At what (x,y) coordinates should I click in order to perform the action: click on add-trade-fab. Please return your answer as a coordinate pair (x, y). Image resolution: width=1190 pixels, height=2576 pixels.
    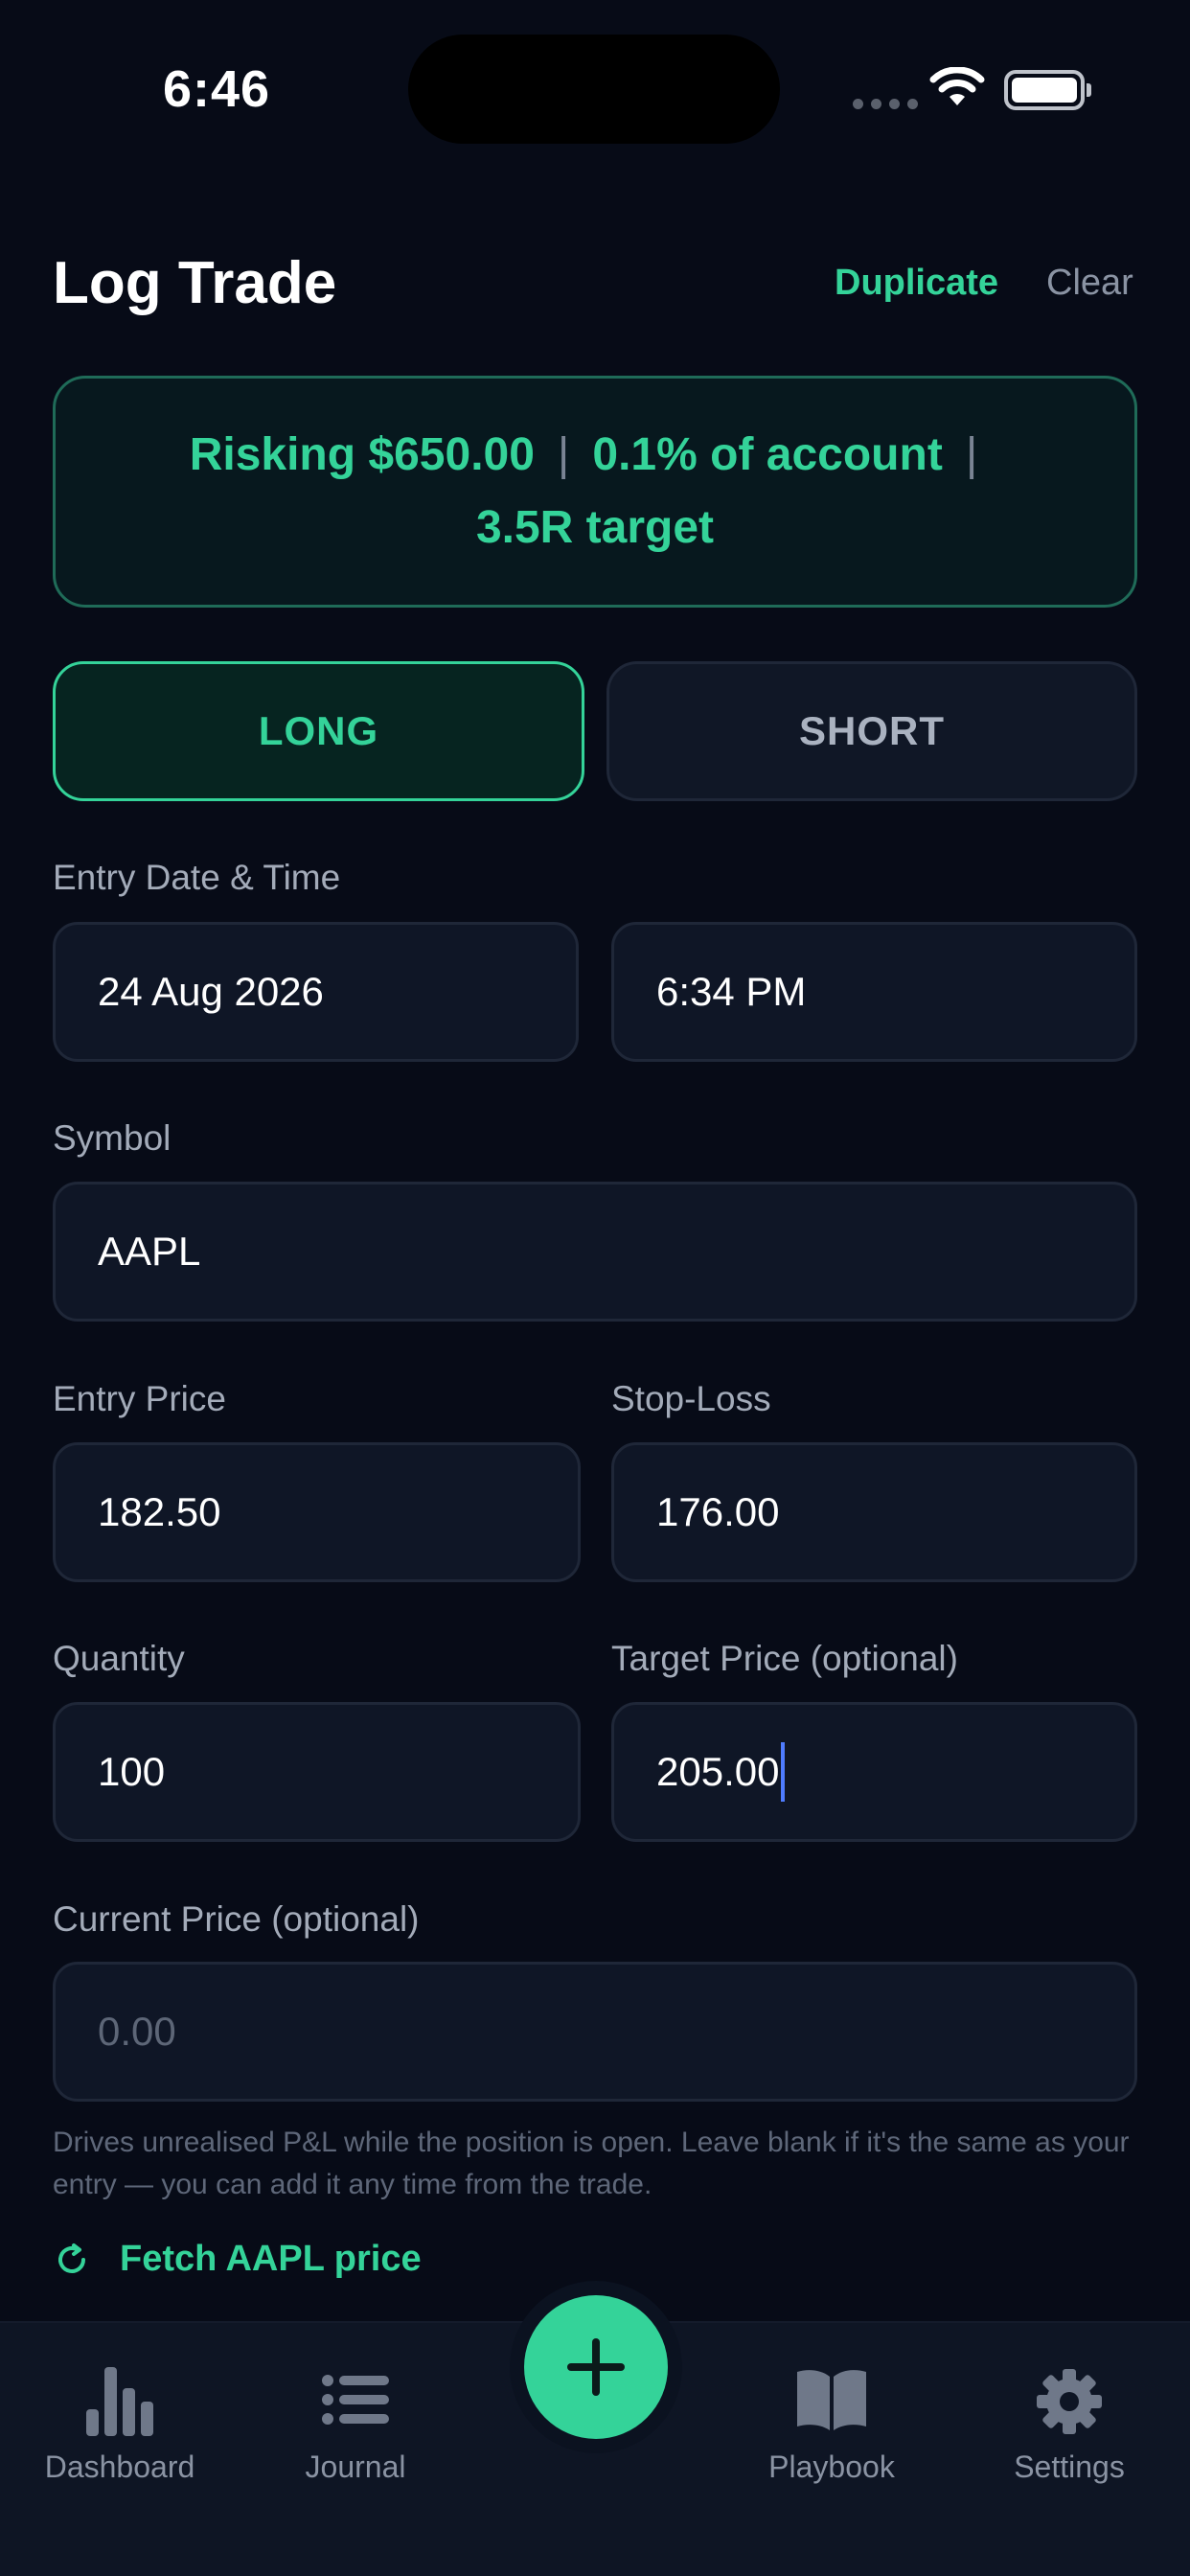
    Looking at the image, I should click on (596, 2367).